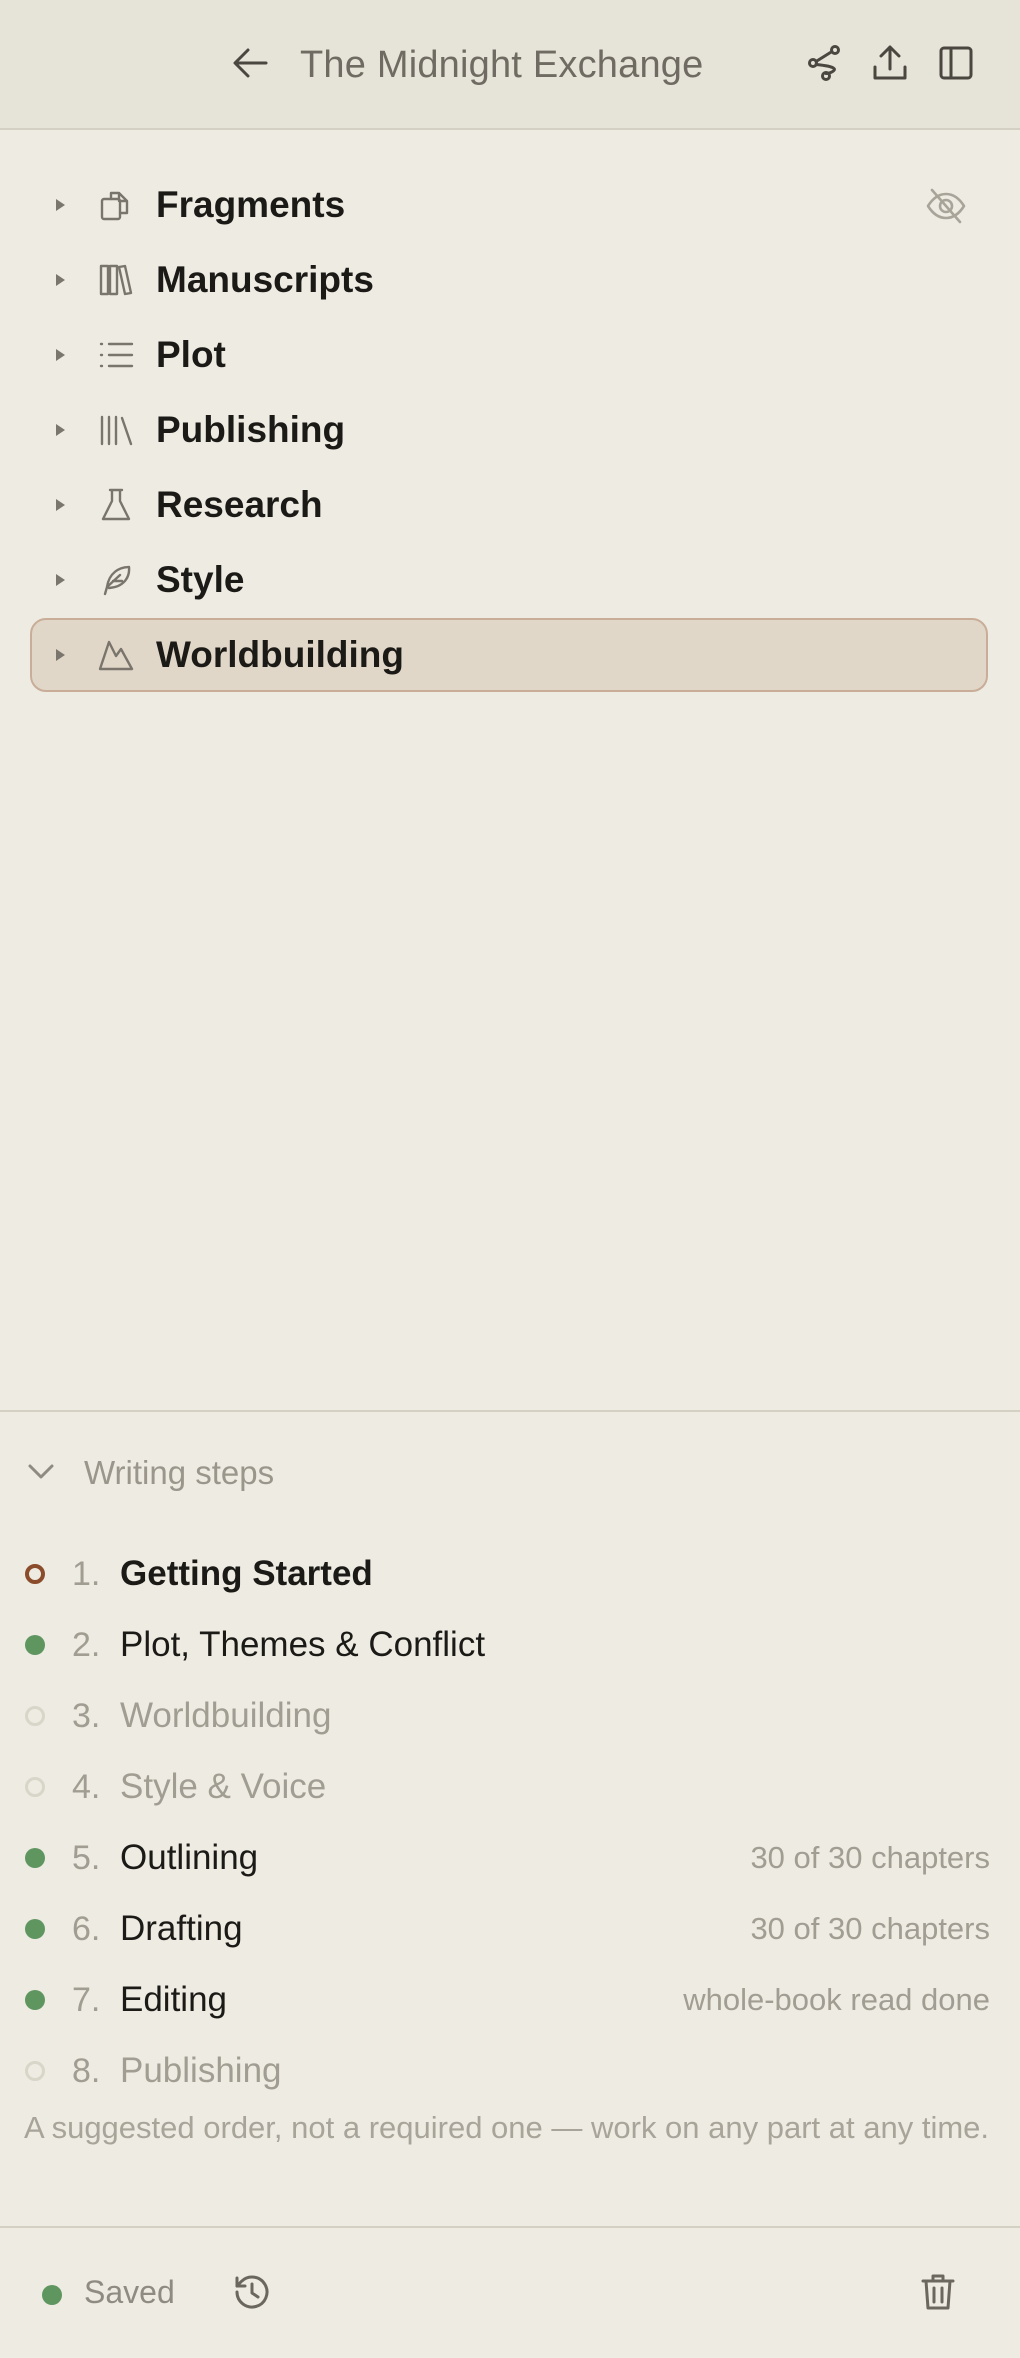 The image size is (1020, 2358). What do you see at coordinates (510, 2000) in the screenshot?
I see `step-editing: 7. Editing whole-book read done` at bounding box center [510, 2000].